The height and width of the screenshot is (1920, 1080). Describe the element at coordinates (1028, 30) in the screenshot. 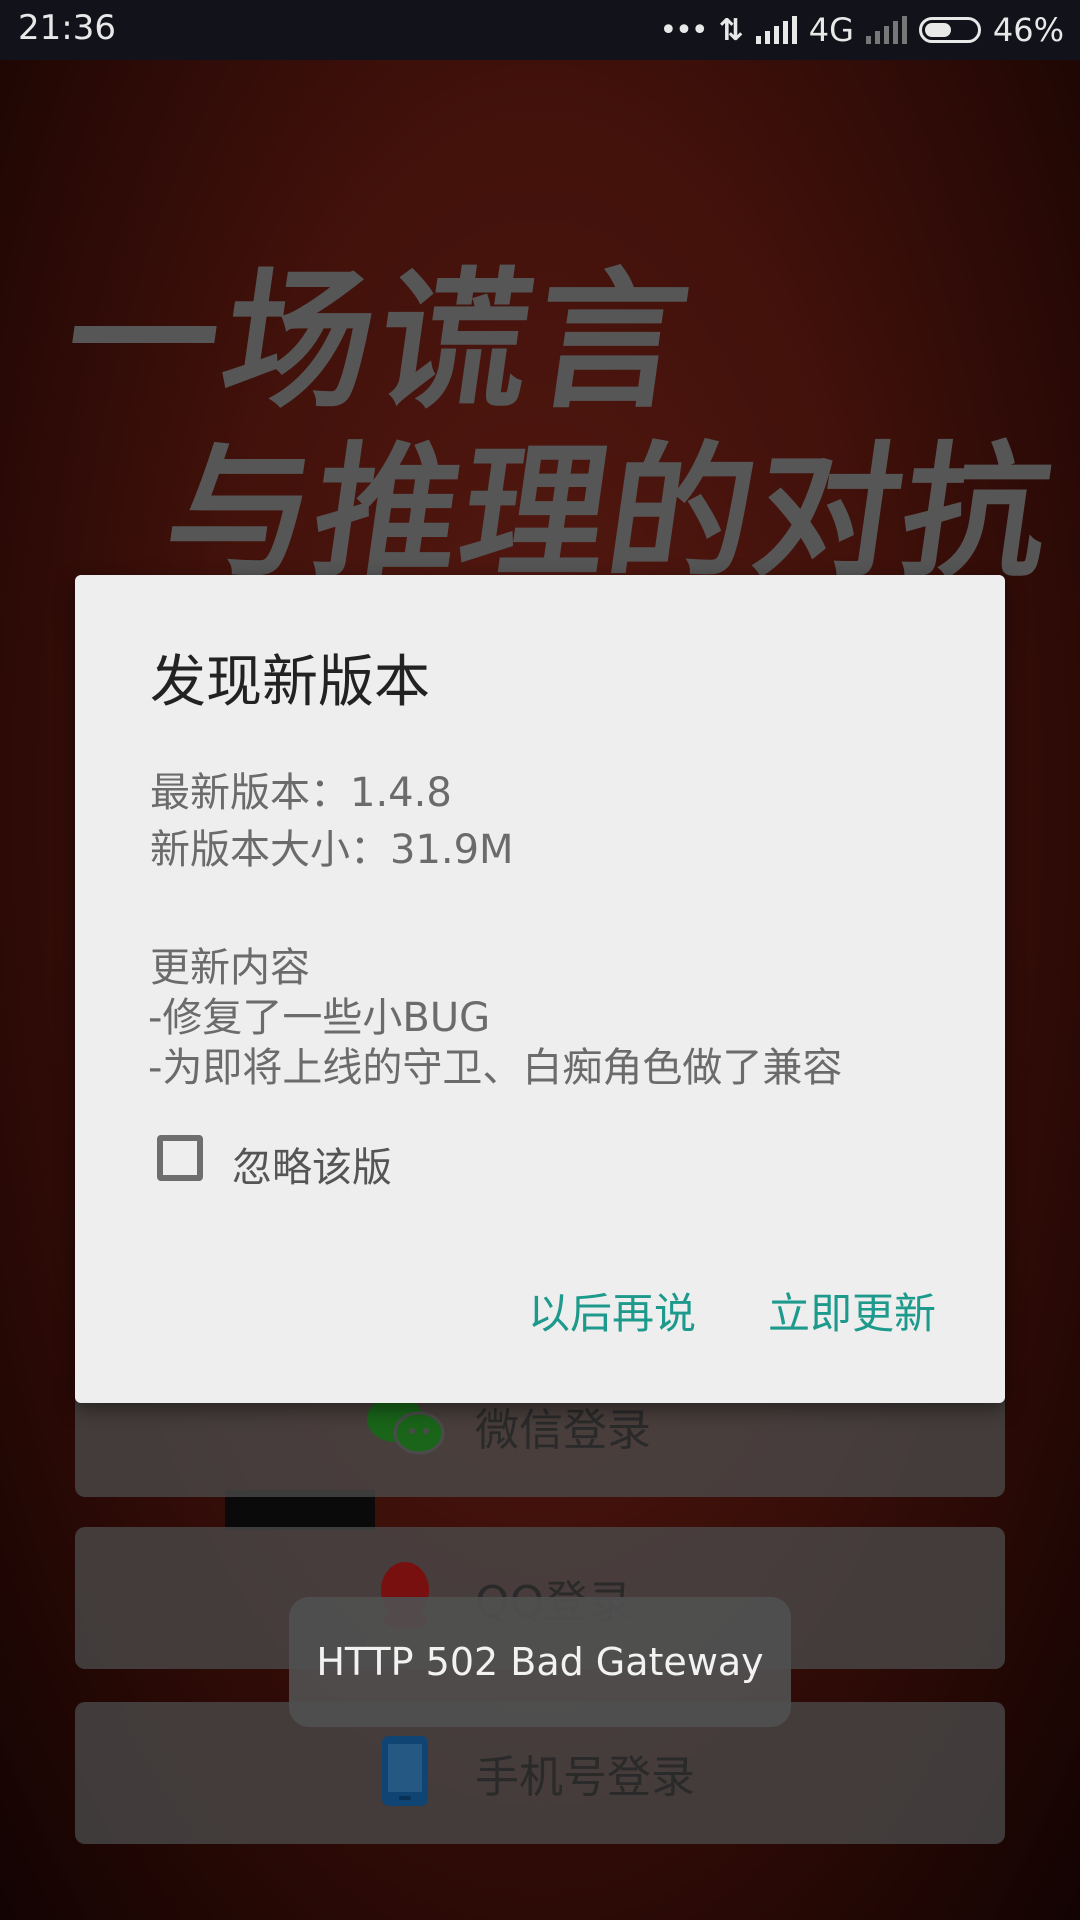

I see `battery-percent: 46%` at that location.